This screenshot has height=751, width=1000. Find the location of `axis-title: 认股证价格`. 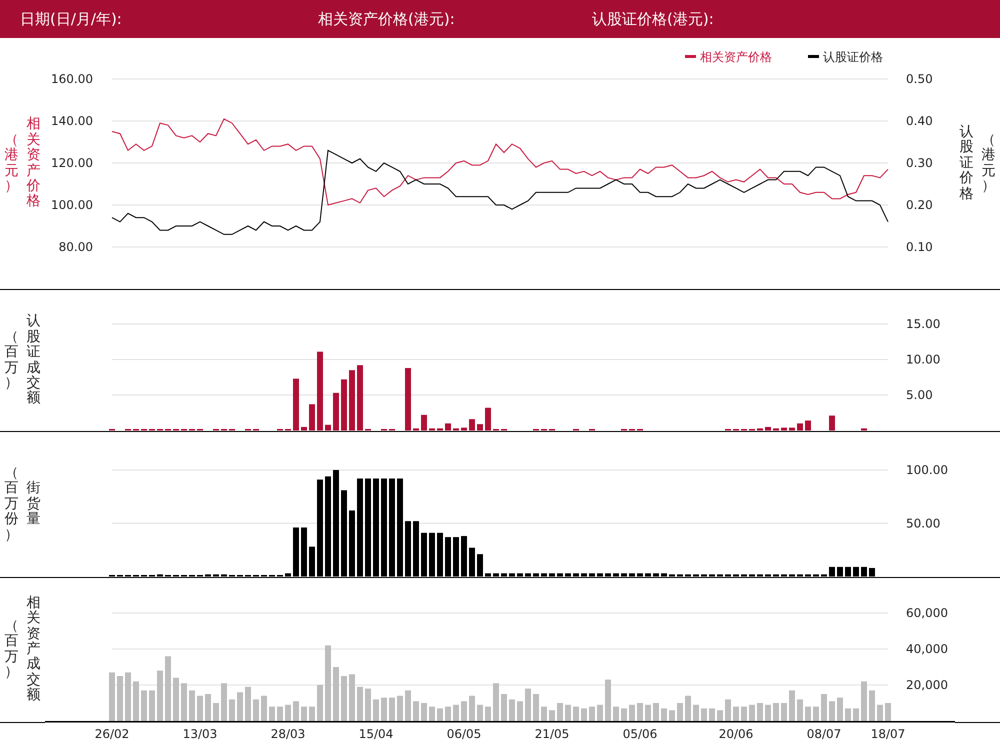

axis-title: 认股证价格 is located at coordinates (967, 163).